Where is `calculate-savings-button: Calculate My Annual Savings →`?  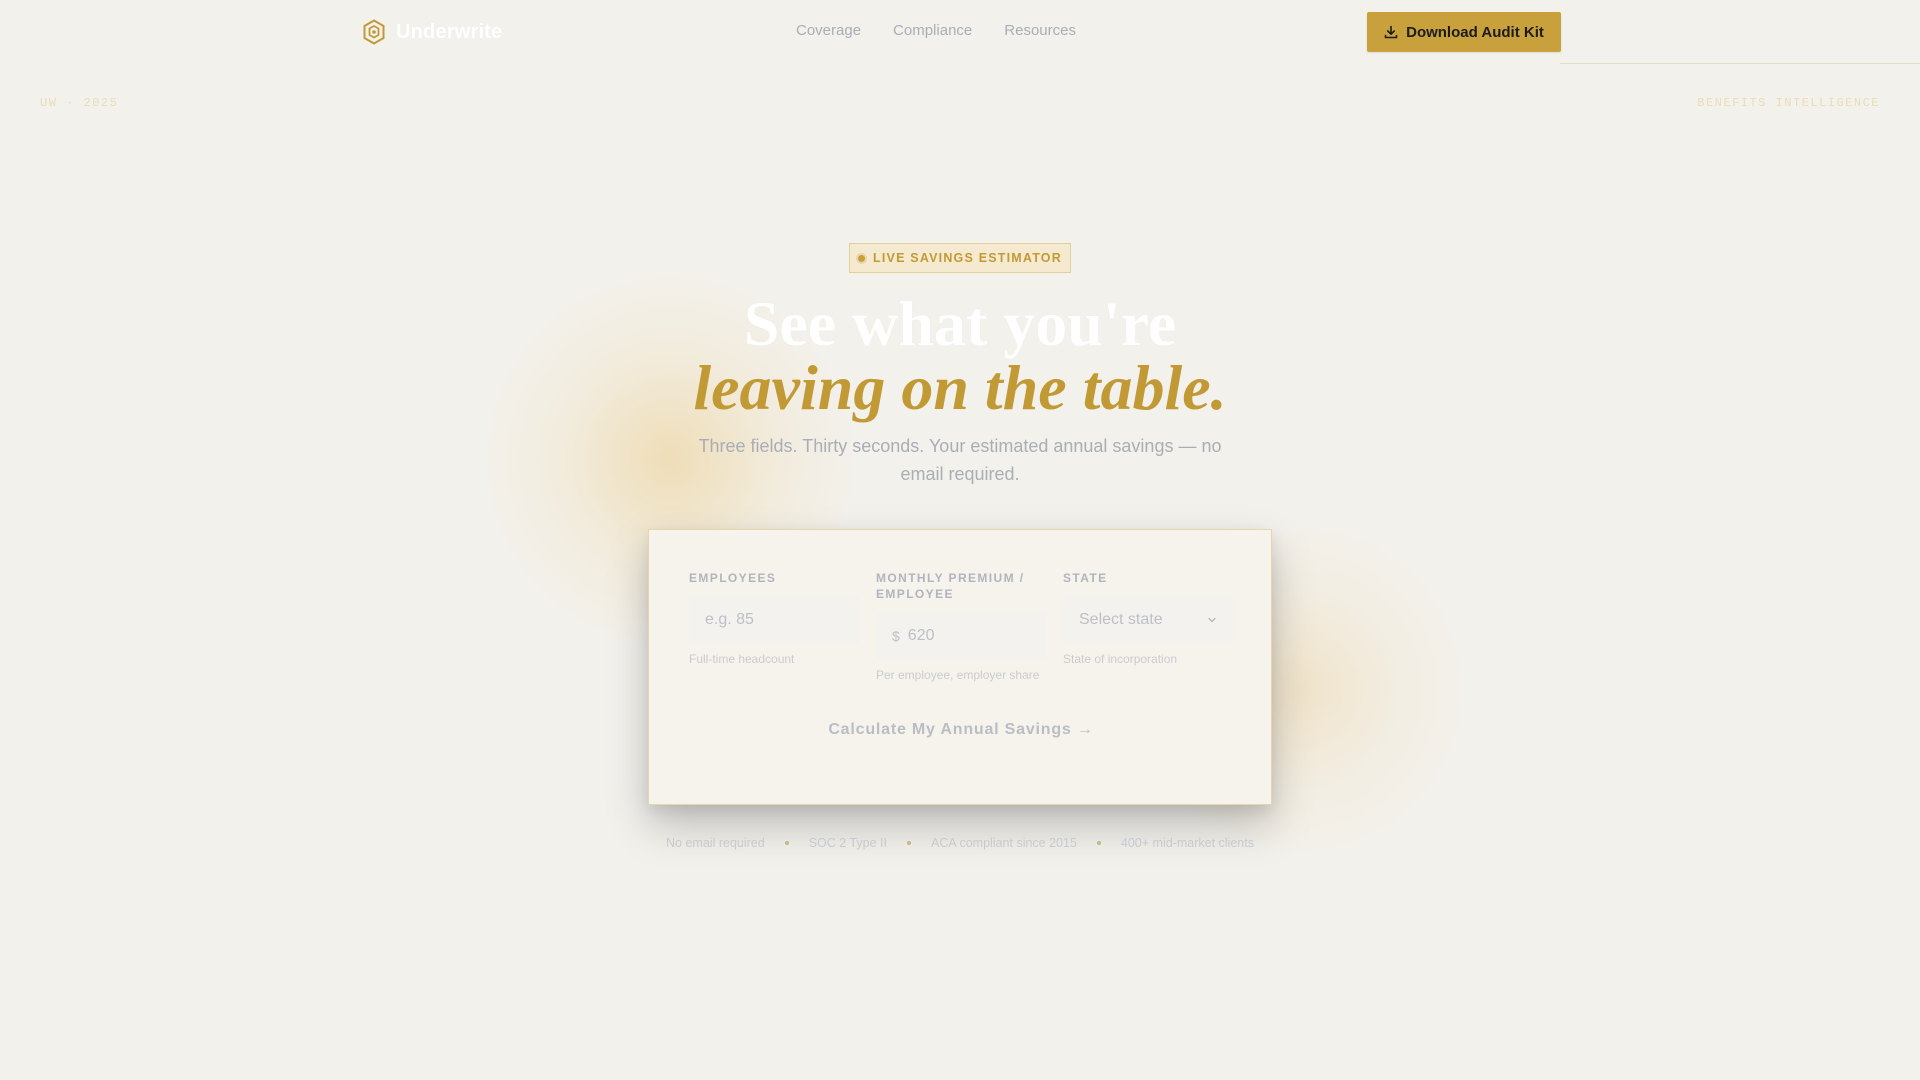
calculate-savings-button: Calculate My Annual Savings → is located at coordinates (961, 730).